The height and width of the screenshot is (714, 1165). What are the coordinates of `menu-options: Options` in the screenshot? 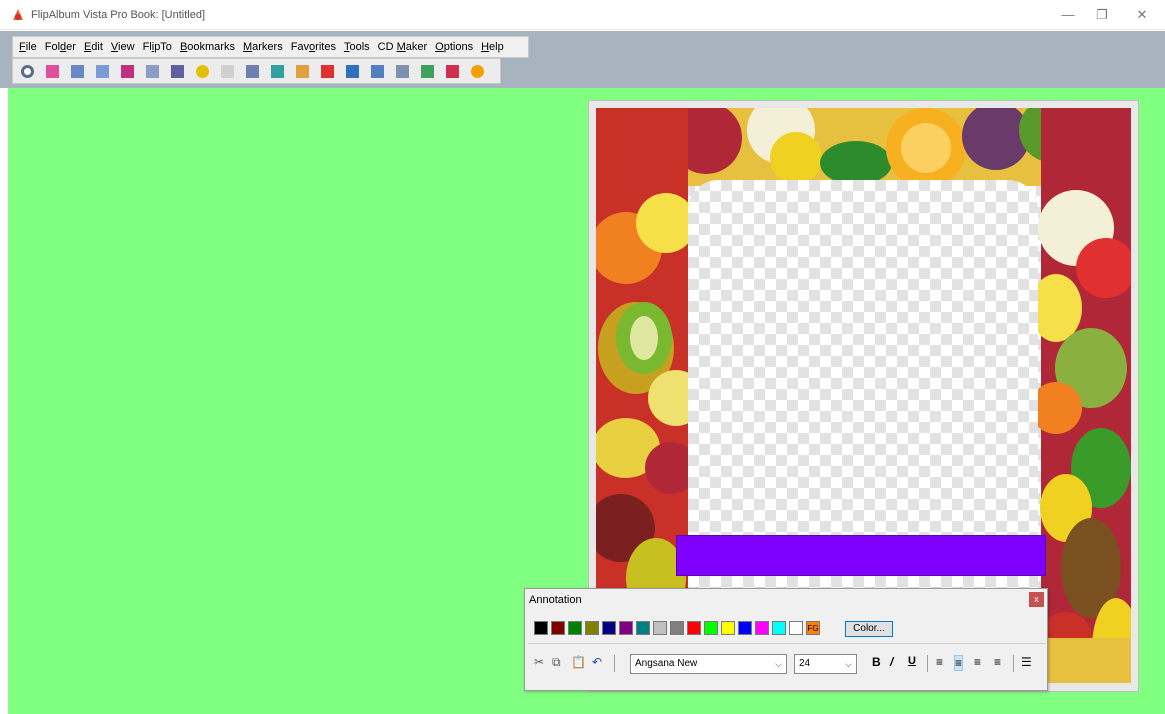 It's located at (454, 47).